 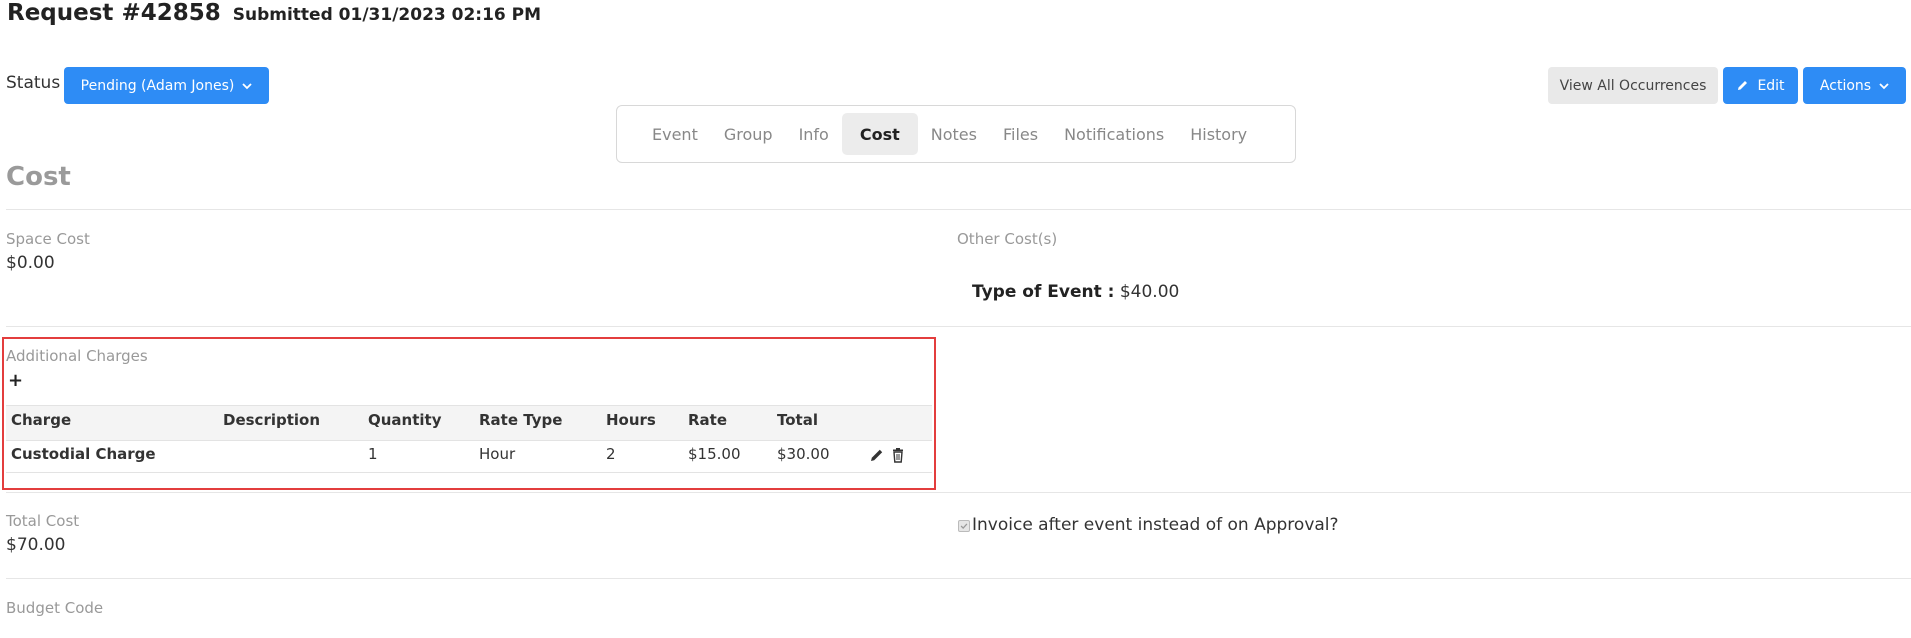 What do you see at coordinates (814, 134) in the screenshot?
I see `tab-info: Info` at bounding box center [814, 134].